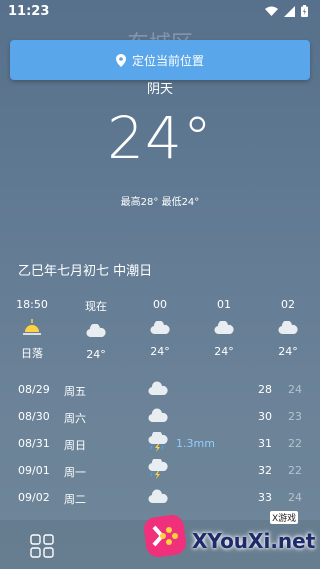 Image resolution: width=320 pixels, height=569 pixels. Describe the element at coordinates (295, 416) in the screenshot. I see `daily-low: 23` at that location.